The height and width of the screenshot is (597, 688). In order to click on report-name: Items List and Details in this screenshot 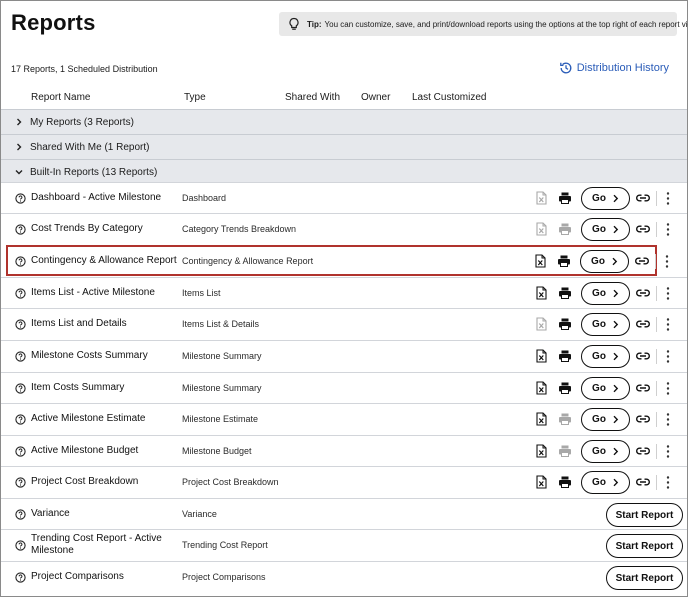, I will do `click(79, 323)`.